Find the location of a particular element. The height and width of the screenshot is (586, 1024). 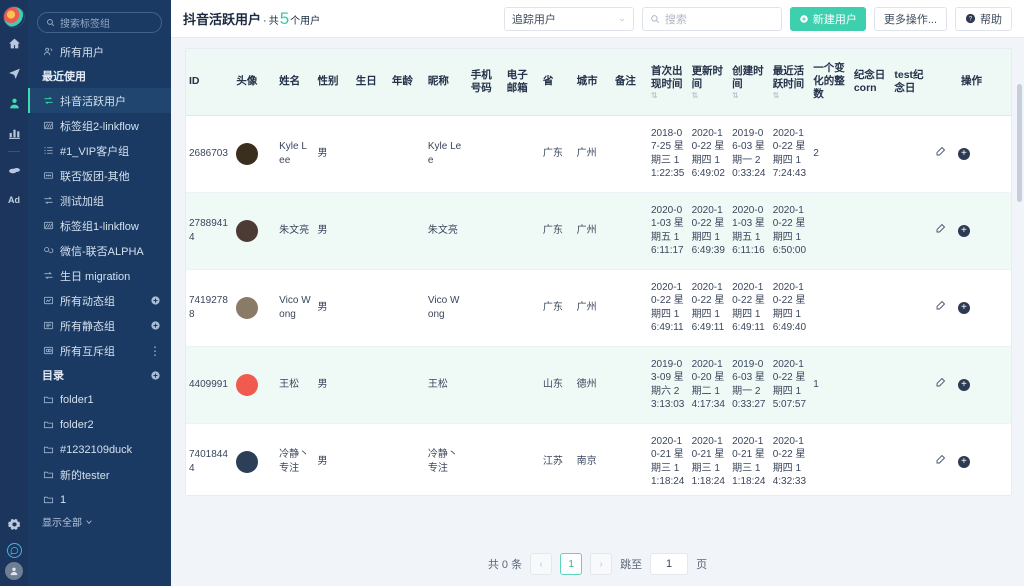

sidebar-item-tag-group-2: 标签组2-linkflow is located at coordinates (99, 125).